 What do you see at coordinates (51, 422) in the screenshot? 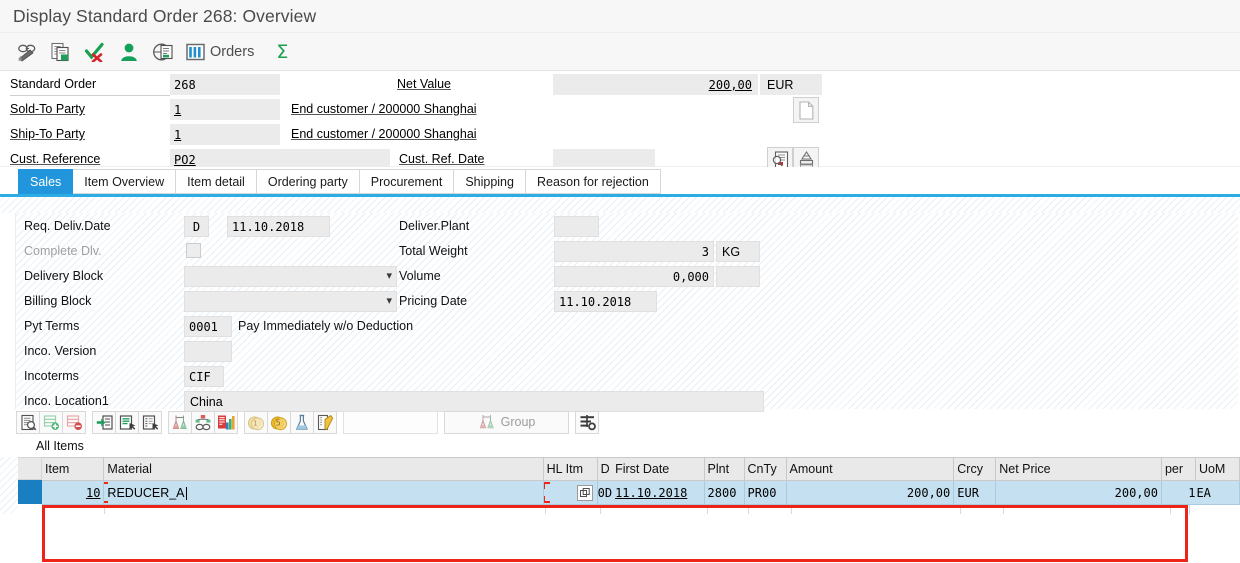
I see `insert-row-icon` at bounding box center [51, 422].